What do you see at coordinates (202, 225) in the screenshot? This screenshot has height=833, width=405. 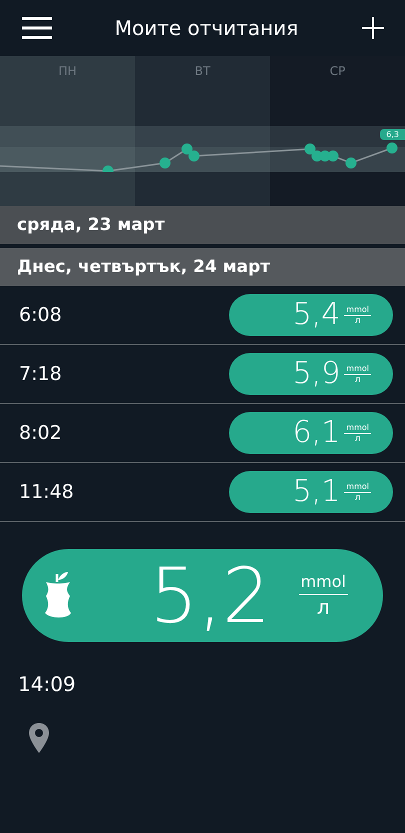 I see `date-header: сряда, 23 март` at bounding box center [202, 225].